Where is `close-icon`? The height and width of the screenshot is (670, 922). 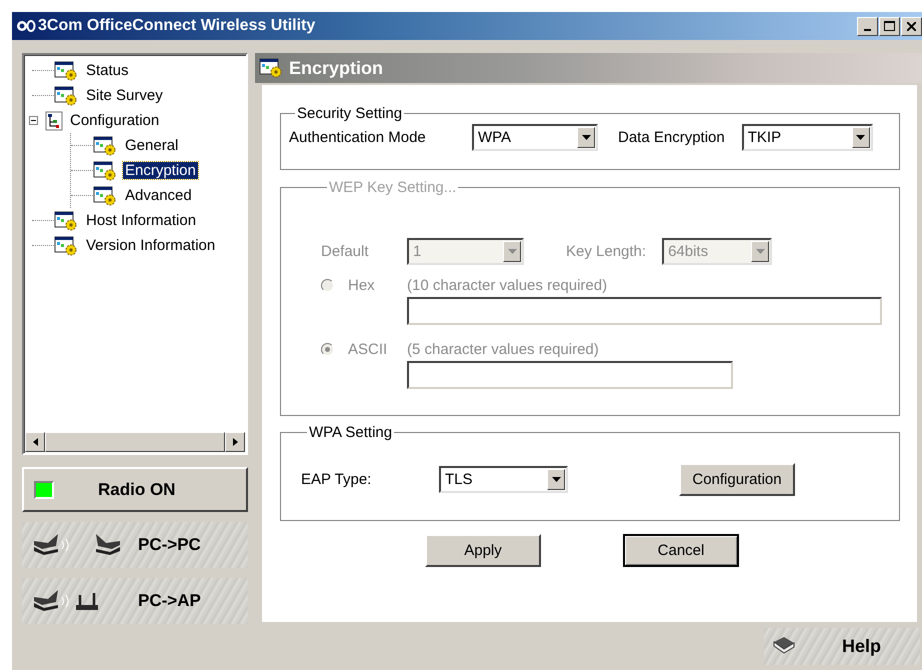 close-icon is located at coordinates (911, 26).